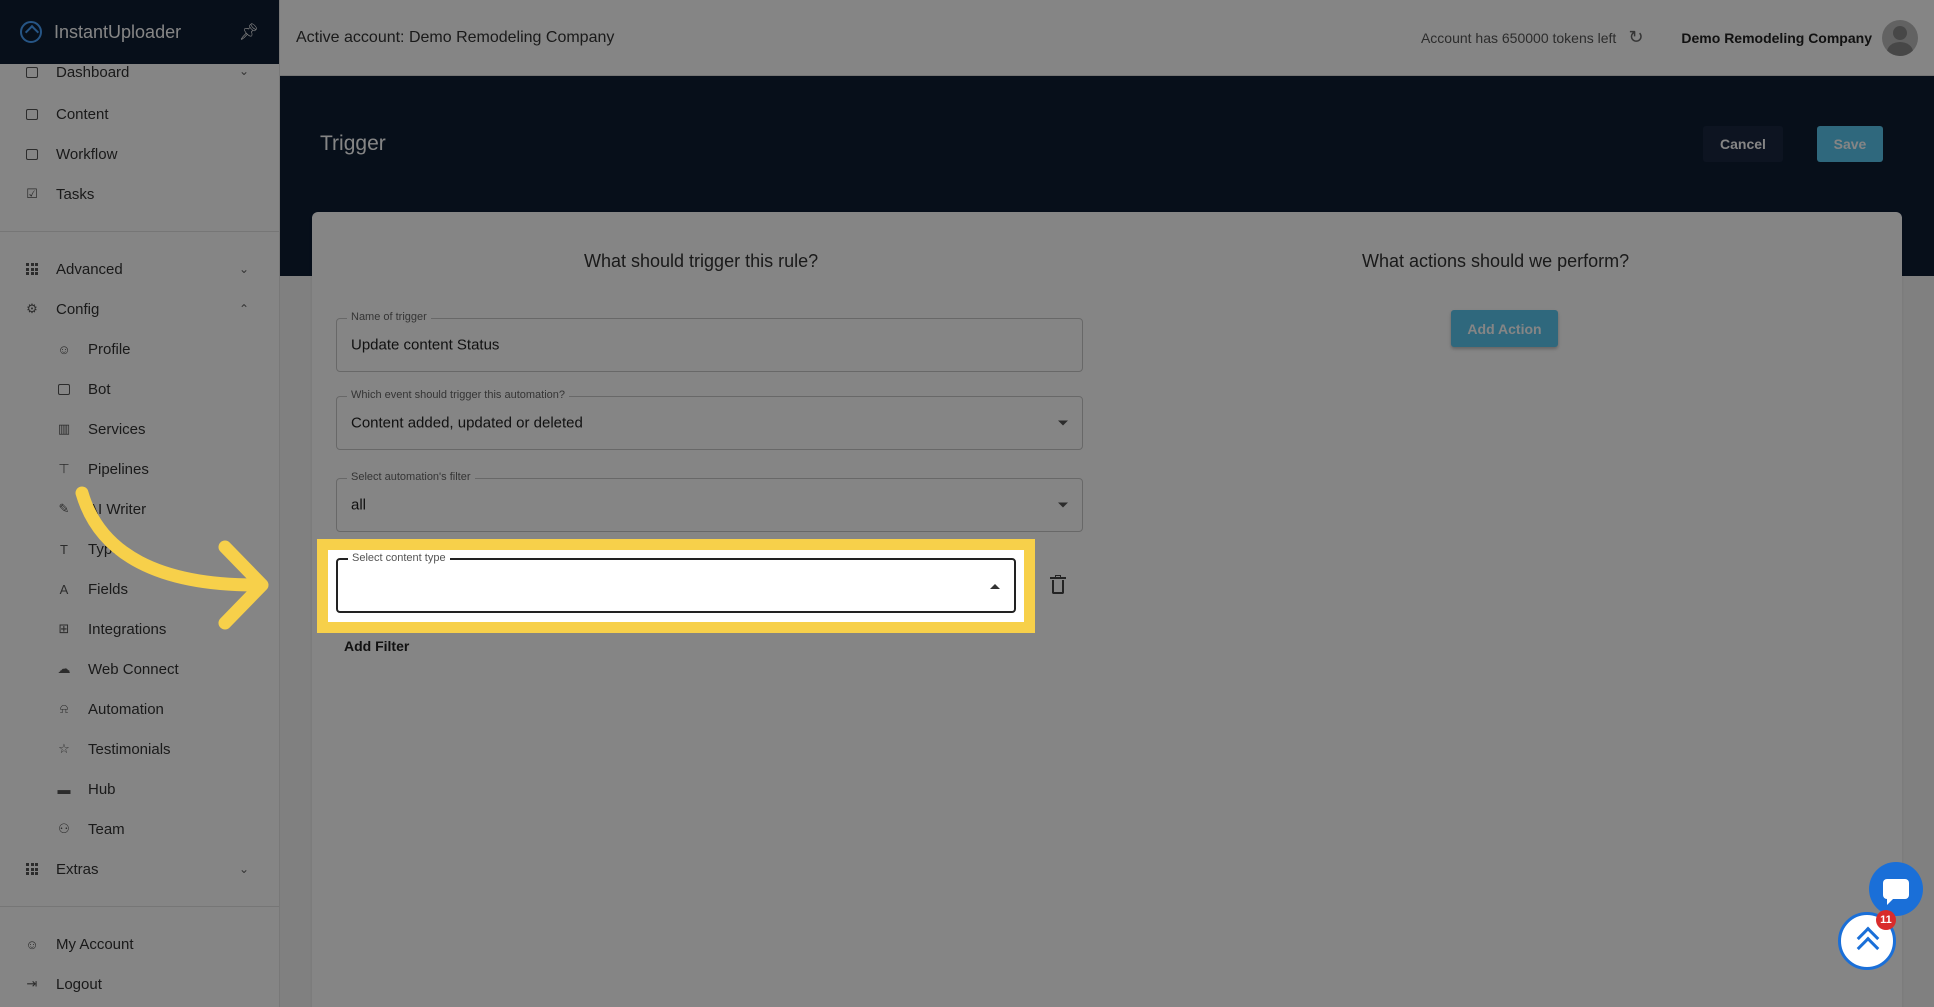 This screenshot has height=1007, width=1934. What do you see at coordinates (359, 505) in the screenshot?
I see `field-value: all` at bounding box center [359, 505].